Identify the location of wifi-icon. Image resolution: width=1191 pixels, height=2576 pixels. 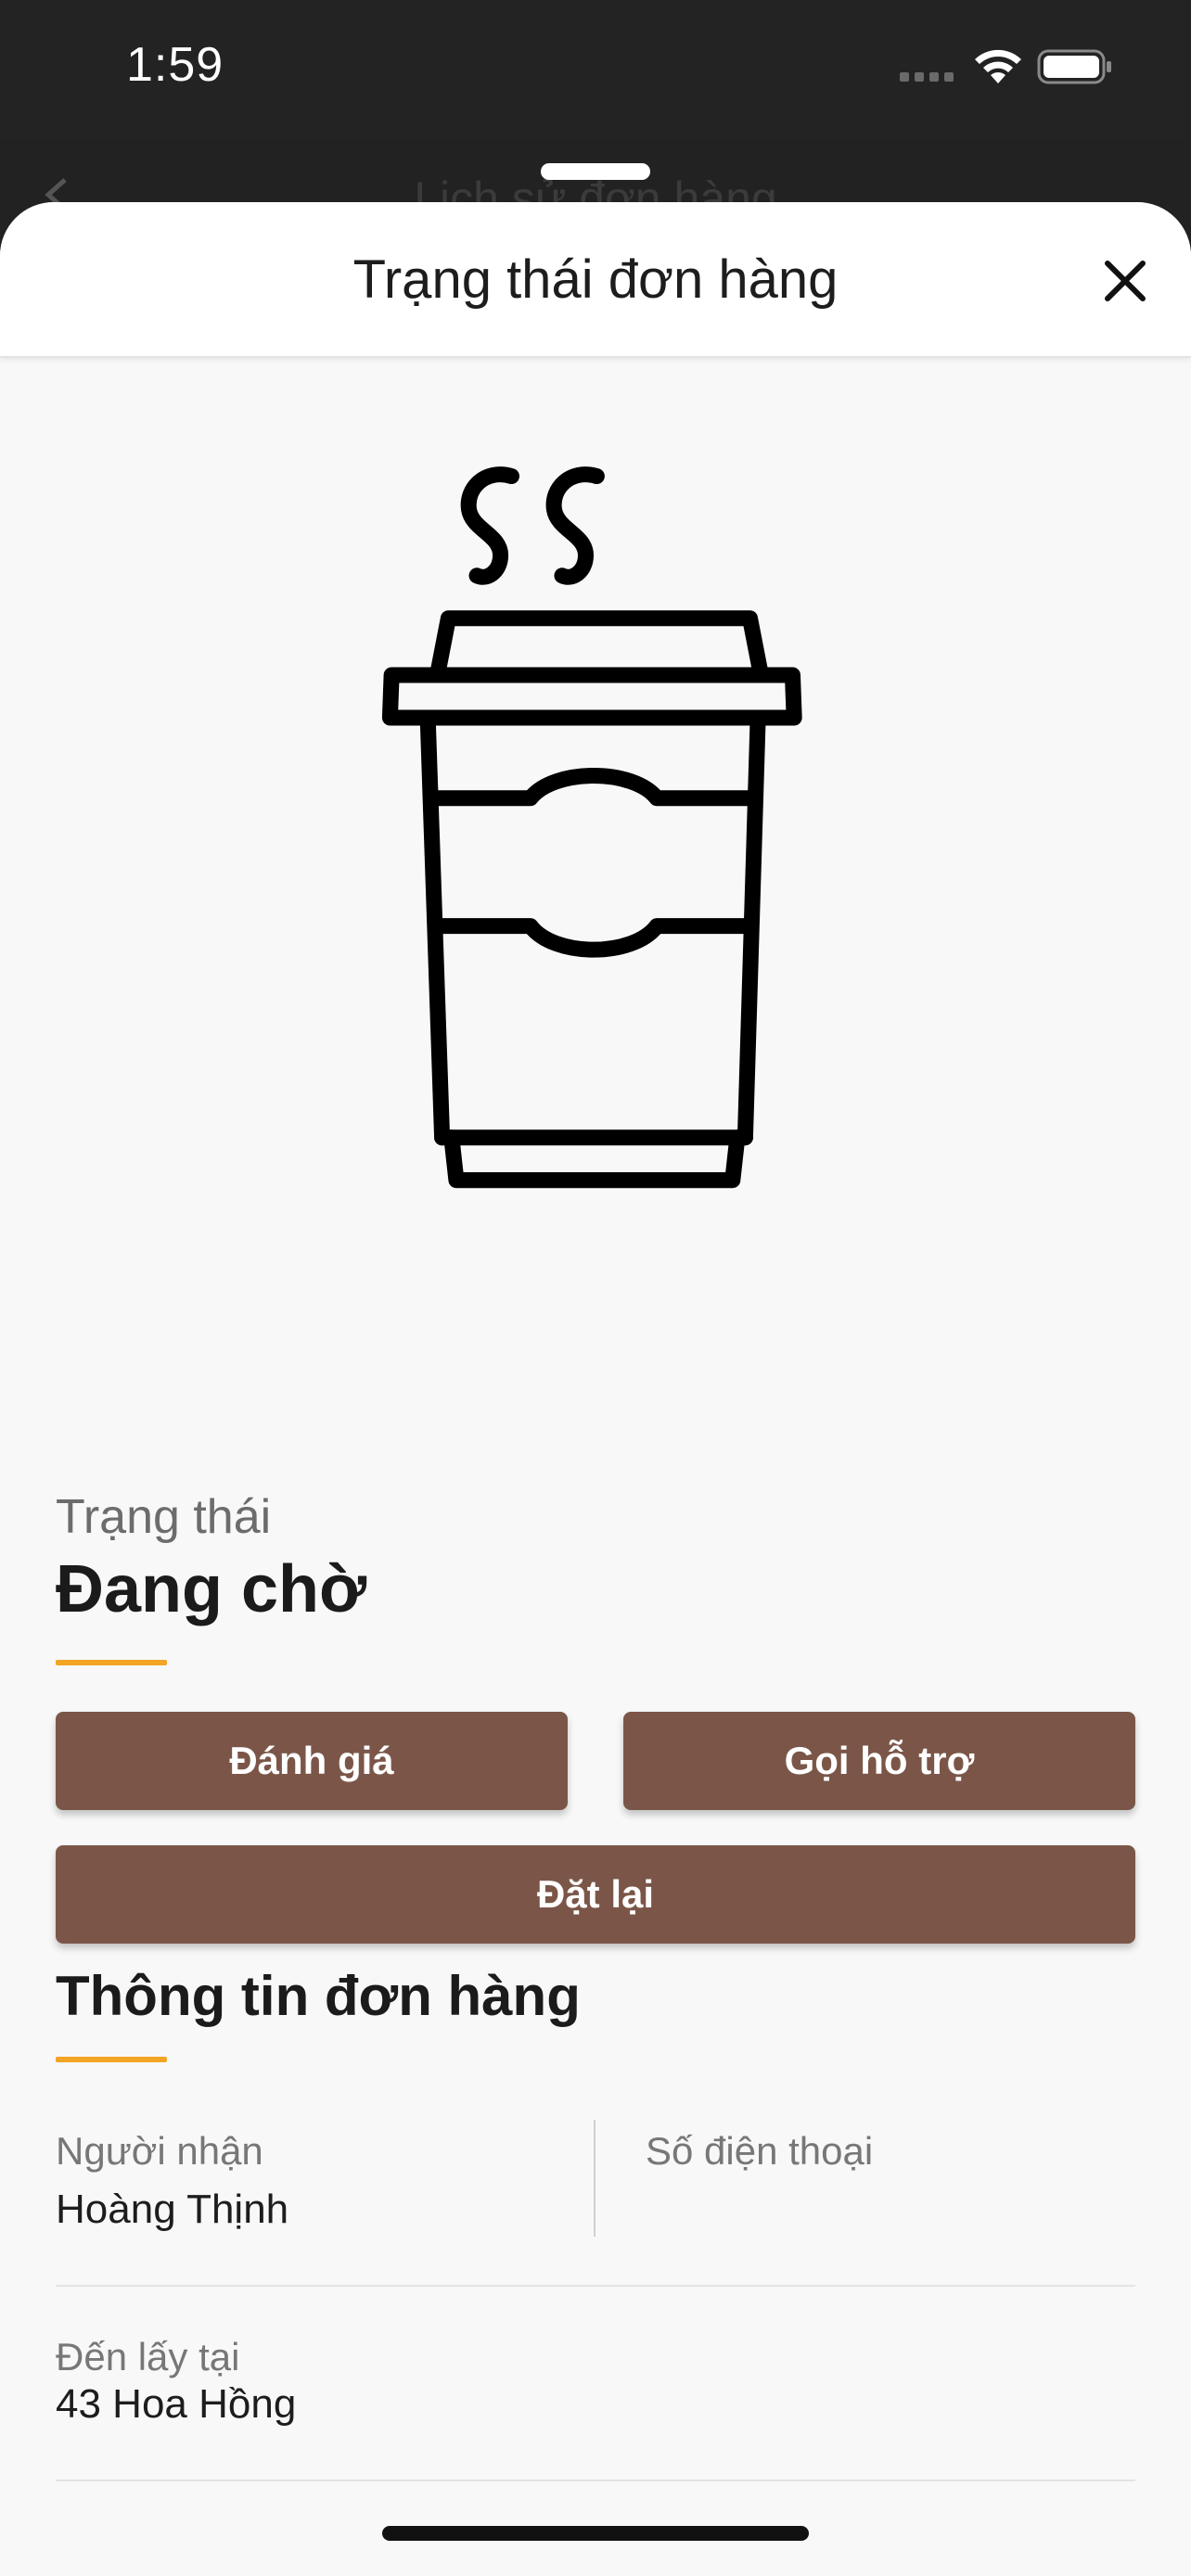
(998, 66).